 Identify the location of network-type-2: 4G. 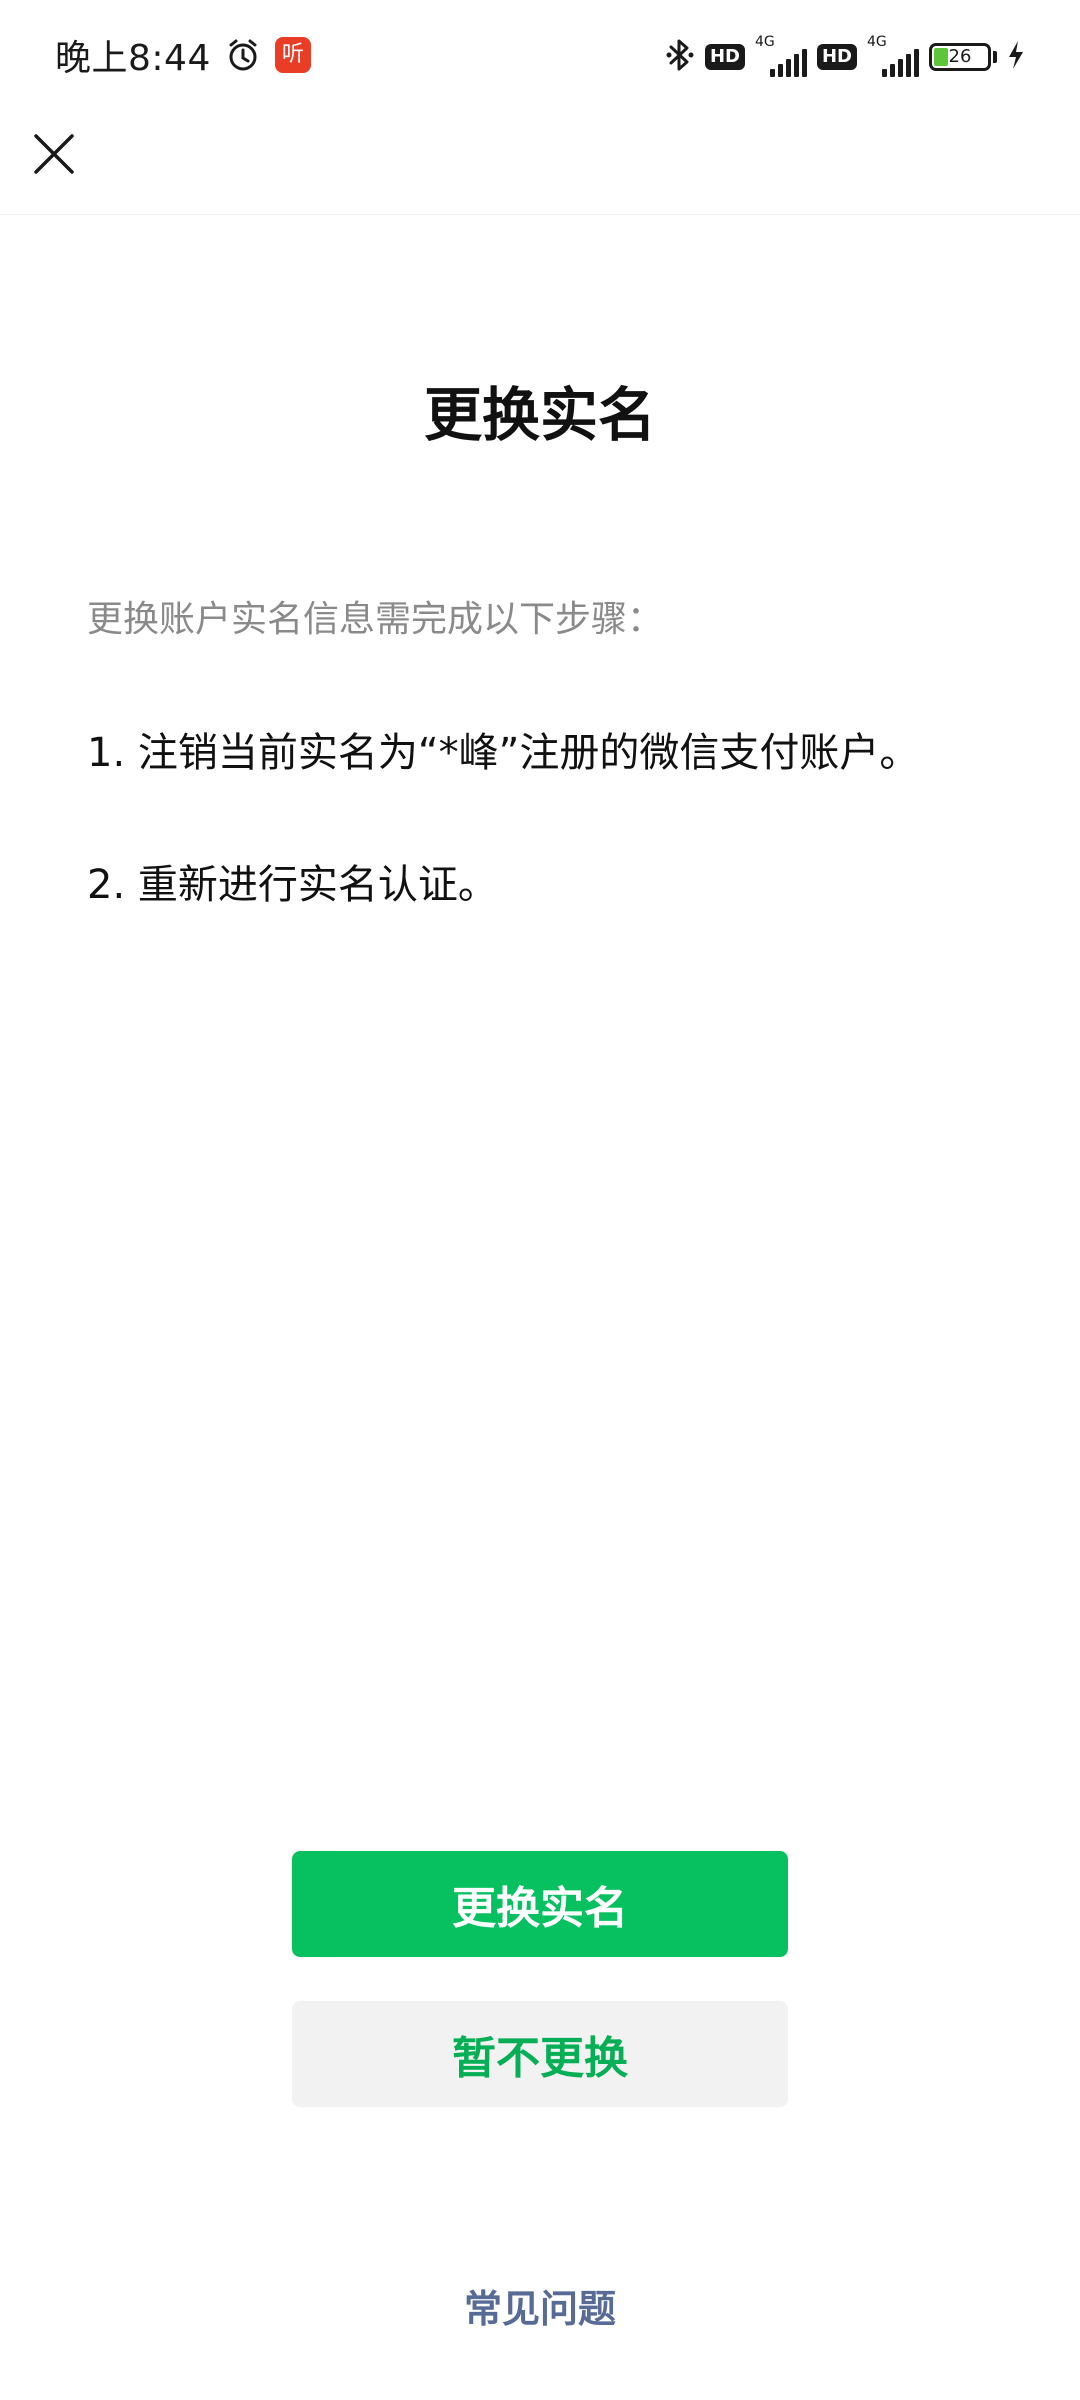
(877, 42).